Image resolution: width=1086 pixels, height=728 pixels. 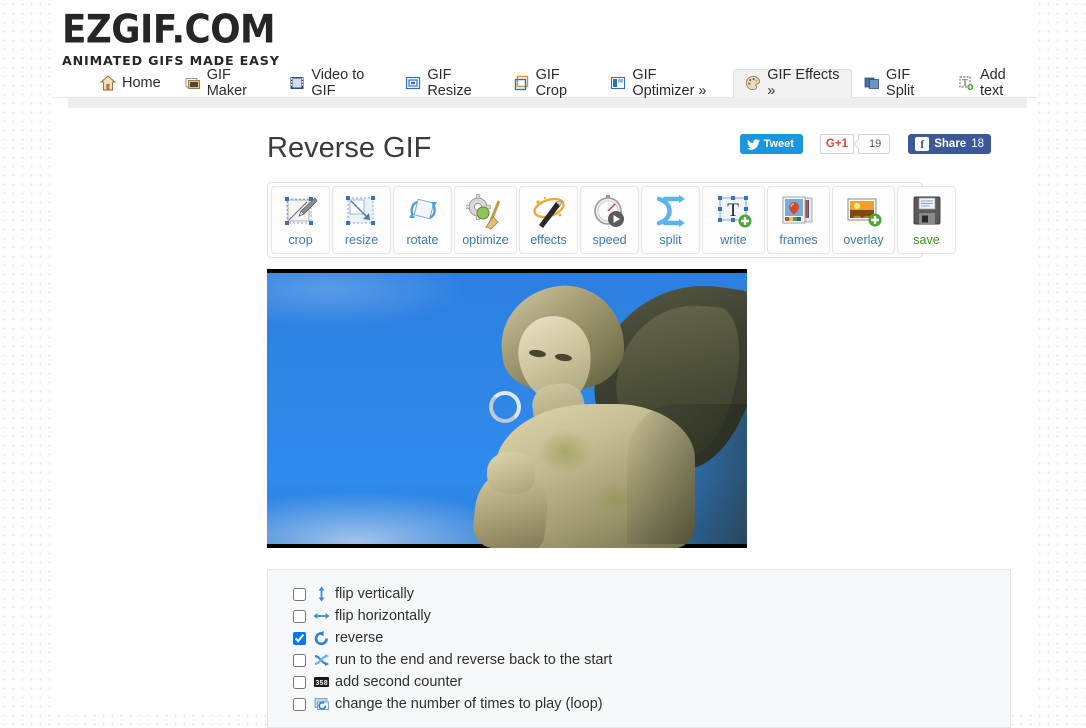 I want to click on svg-text: 358, so click(x=321, y=684).